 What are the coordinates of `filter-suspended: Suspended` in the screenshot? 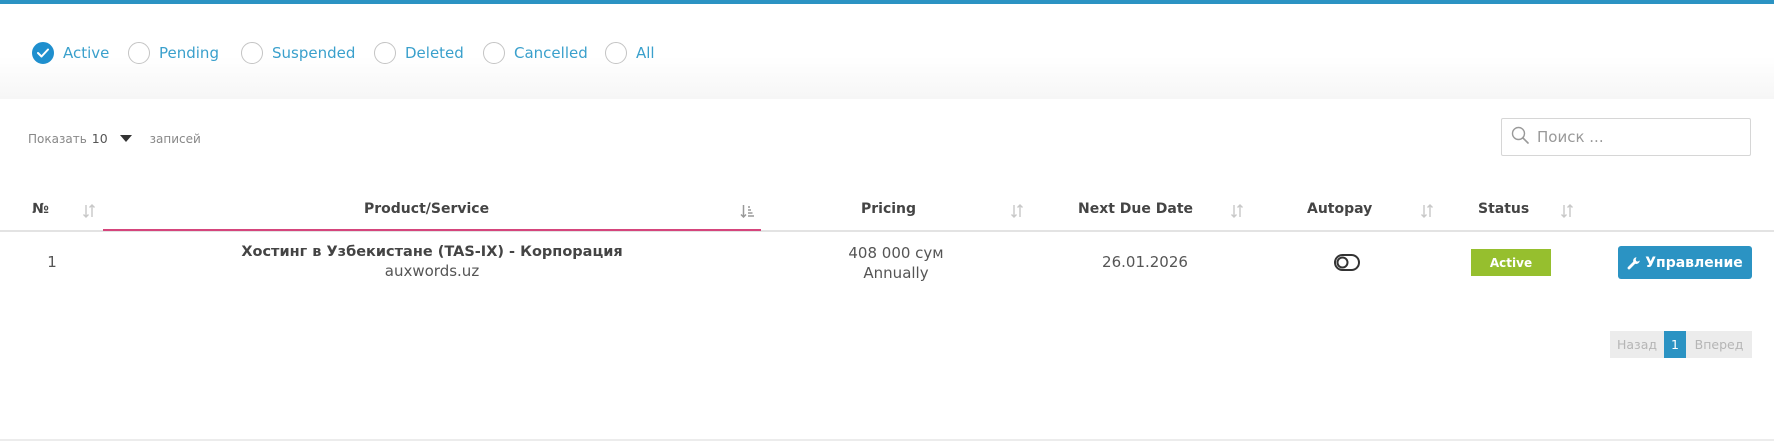 It's located at (298, 53).